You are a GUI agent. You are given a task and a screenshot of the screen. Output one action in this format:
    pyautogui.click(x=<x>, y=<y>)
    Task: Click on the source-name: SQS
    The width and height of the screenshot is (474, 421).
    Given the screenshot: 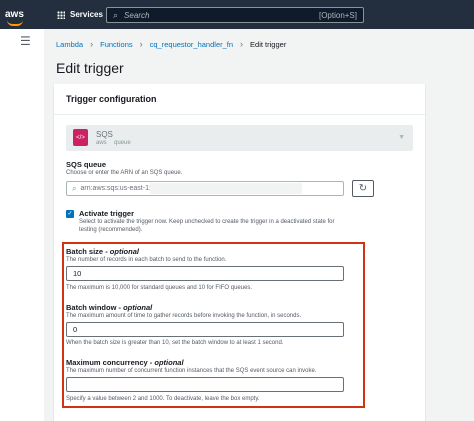 What is the action you would take?
    pyautogui.click(x=104, y=134)
    